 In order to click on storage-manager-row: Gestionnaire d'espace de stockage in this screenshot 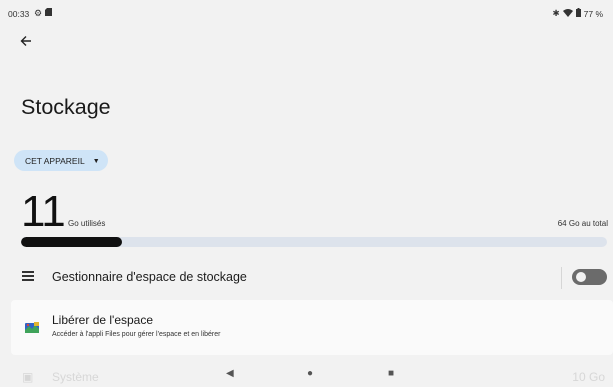, I will do `click(306, 278)`.